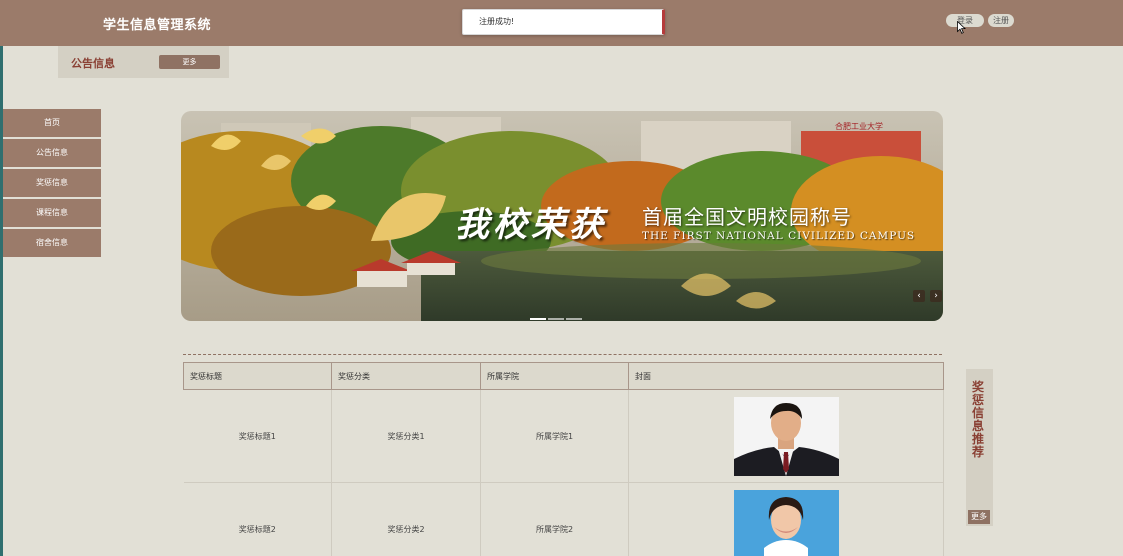  I want to click on cell-title: 奖惩标题1, so click(257, 436).